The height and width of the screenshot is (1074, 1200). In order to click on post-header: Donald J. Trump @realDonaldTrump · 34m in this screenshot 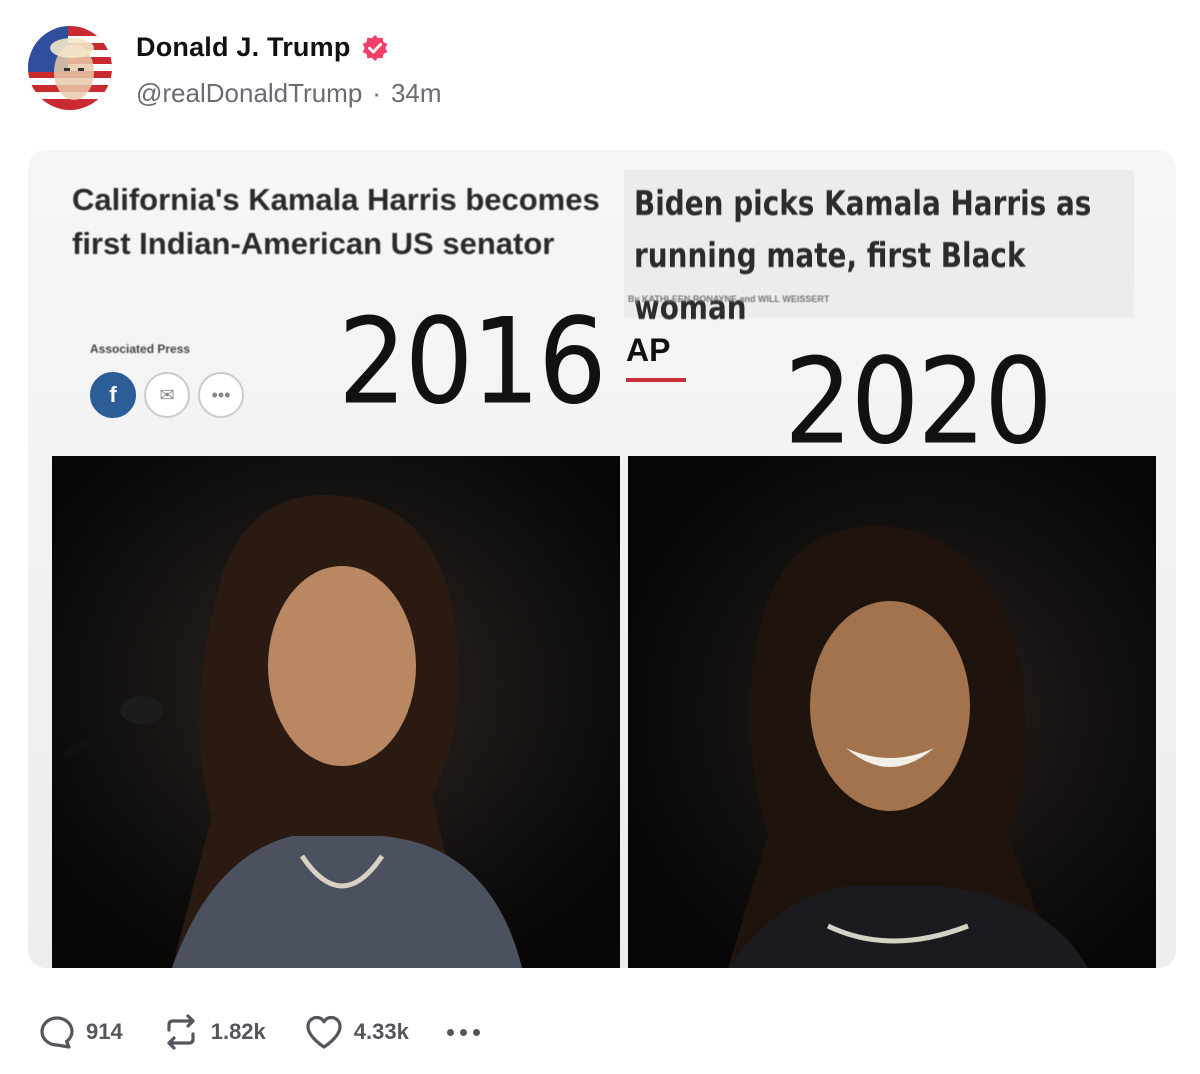, I will do `click(598, 71)`.